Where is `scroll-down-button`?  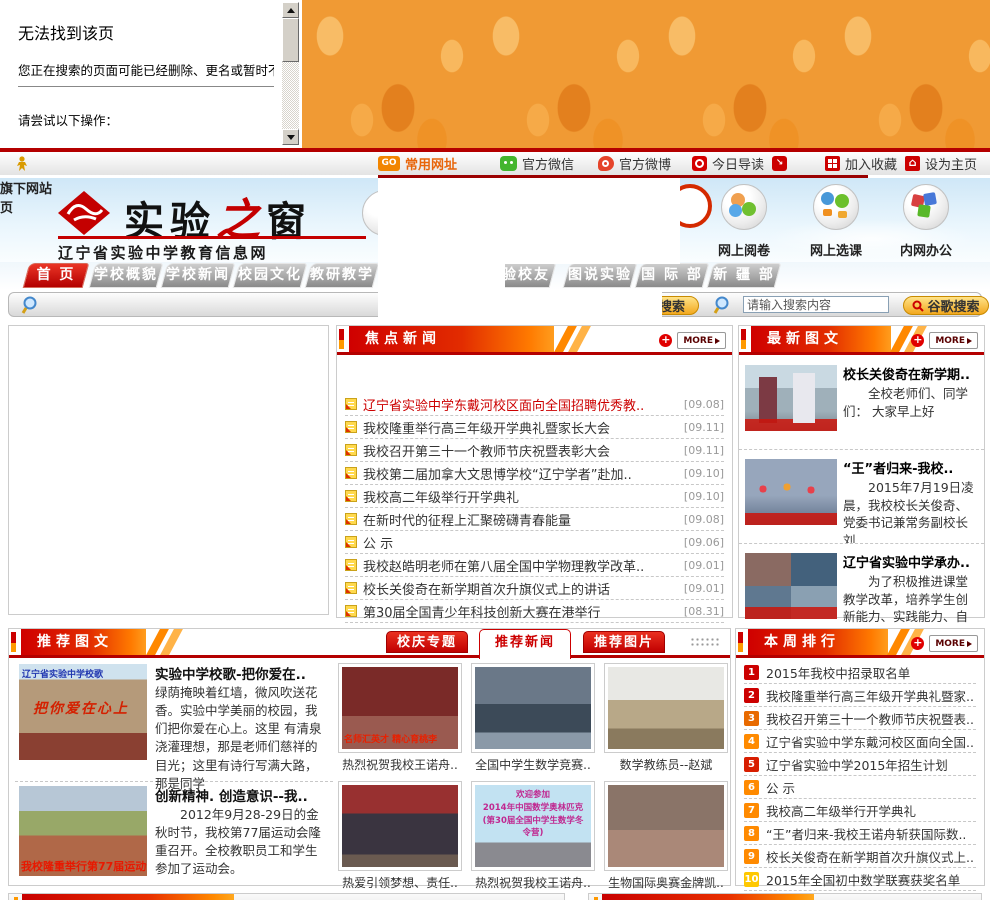 scroll-down-button is located at coordinates (290, 137).